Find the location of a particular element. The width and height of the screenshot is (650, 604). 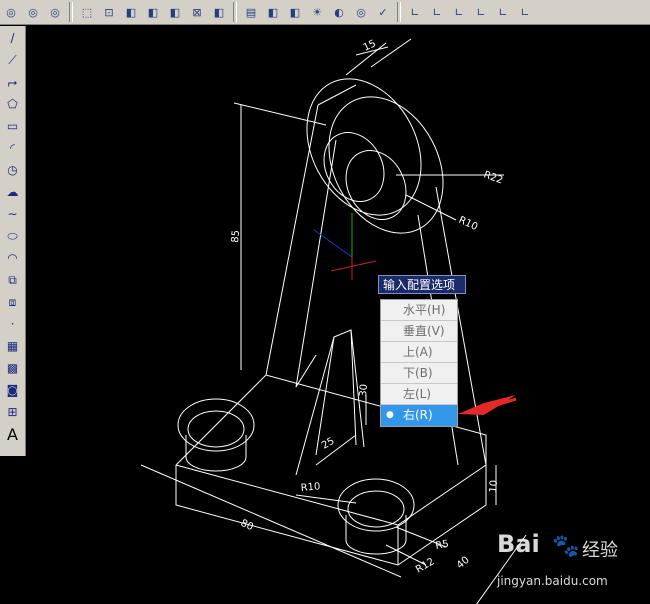

red-arrow-icon is located at coordinates (487, 405).